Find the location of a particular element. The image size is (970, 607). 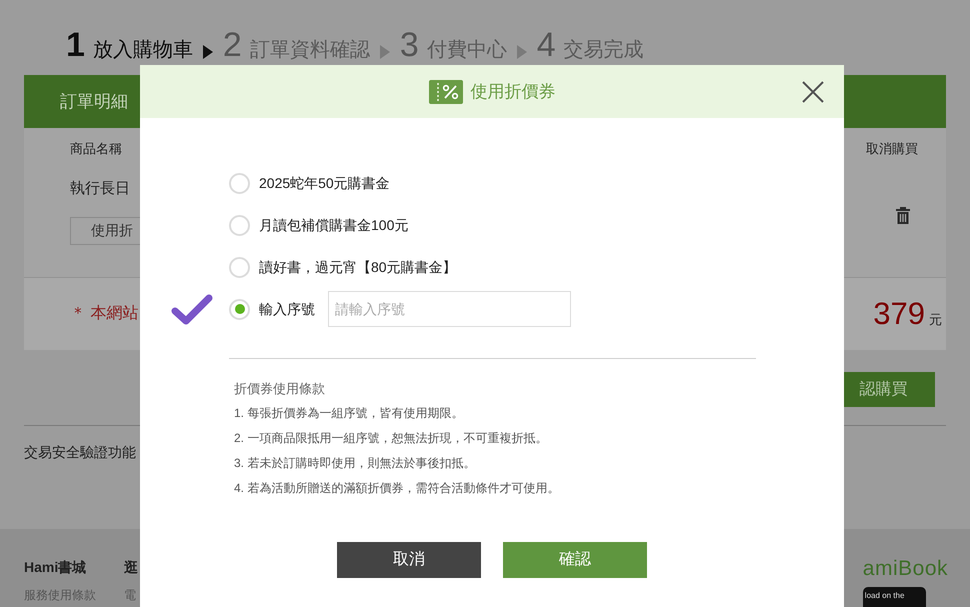

step-number: 1 is located at coordinates (75, 45).